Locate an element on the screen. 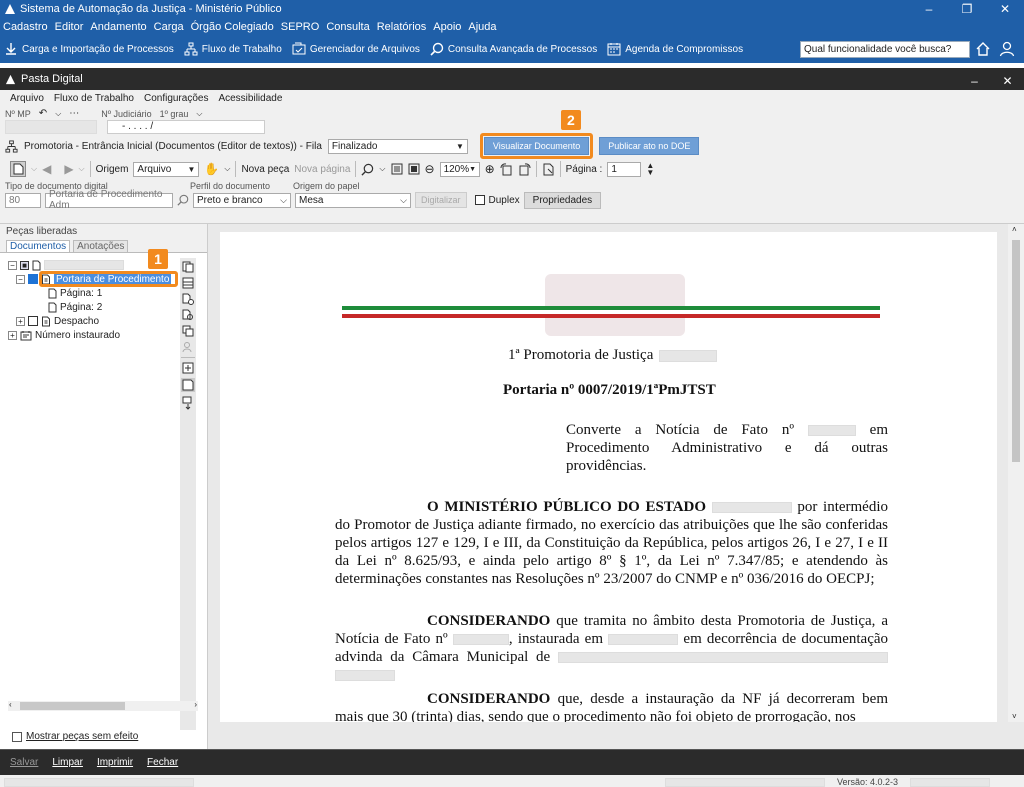  origem-papel-select: Mesa ⌵ is located at coordinates (353, 200).